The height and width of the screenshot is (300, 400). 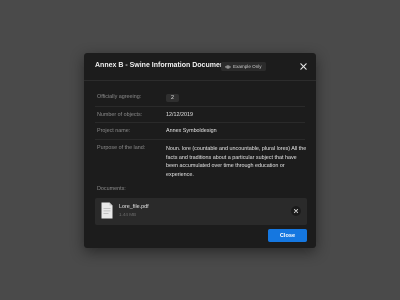 I want to click on field-label: Project name:, so click(x=114, y=131).